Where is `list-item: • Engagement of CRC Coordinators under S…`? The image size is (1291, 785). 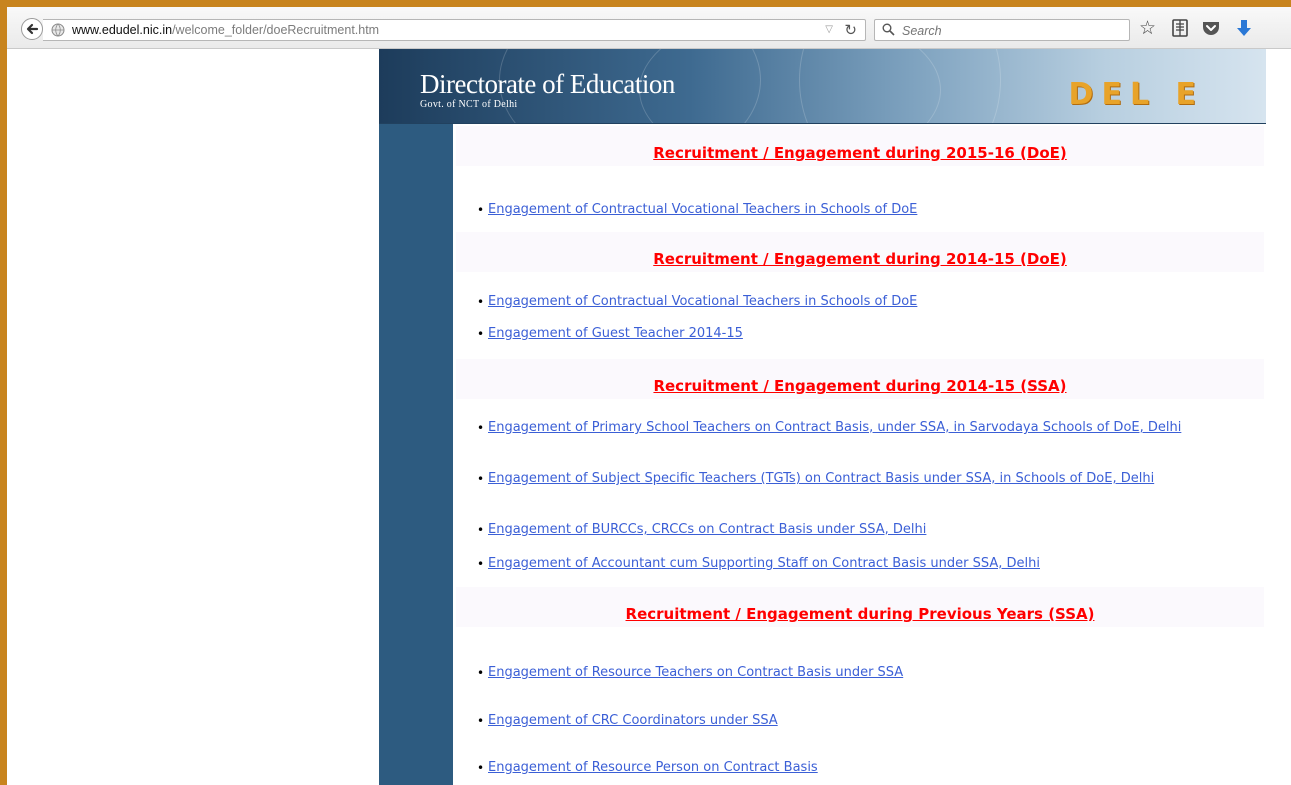
list-item: • Engagement of CRC Coordinators under S… is located at coordinates (872, 721).